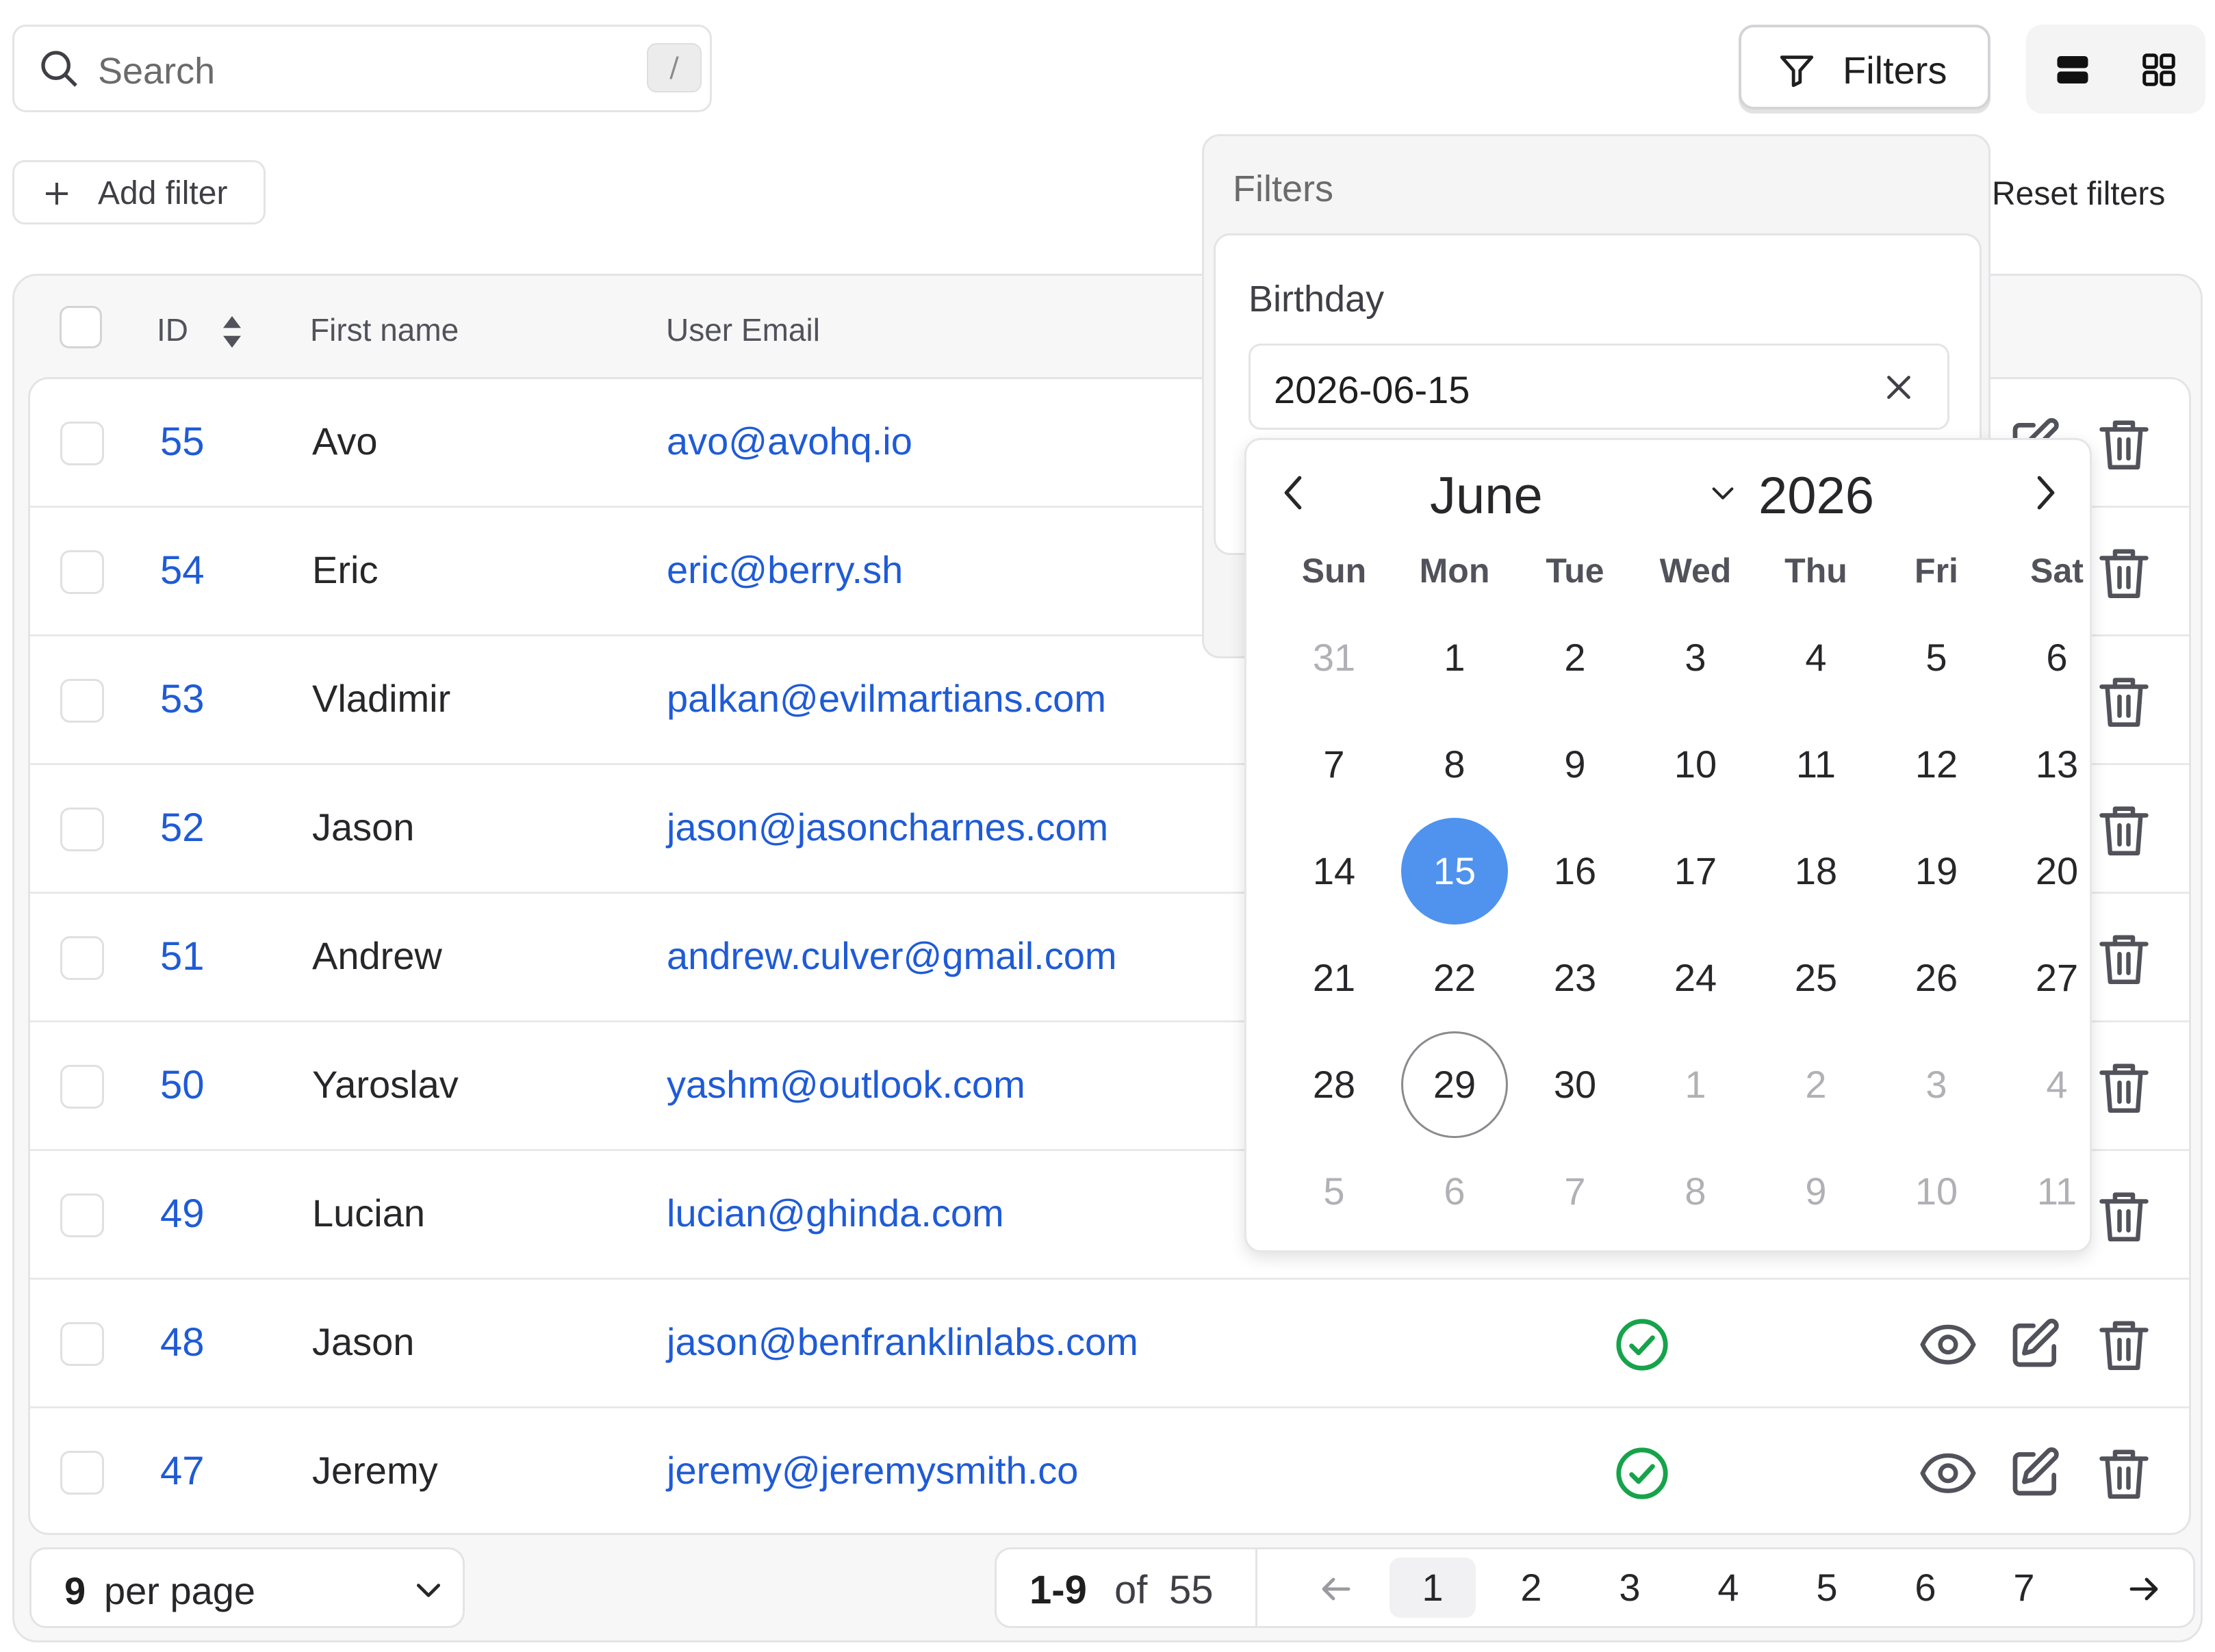  Describe the element at coordinates (1936, 765) in the screenshot. I see `calendar-day: 12` at that location.